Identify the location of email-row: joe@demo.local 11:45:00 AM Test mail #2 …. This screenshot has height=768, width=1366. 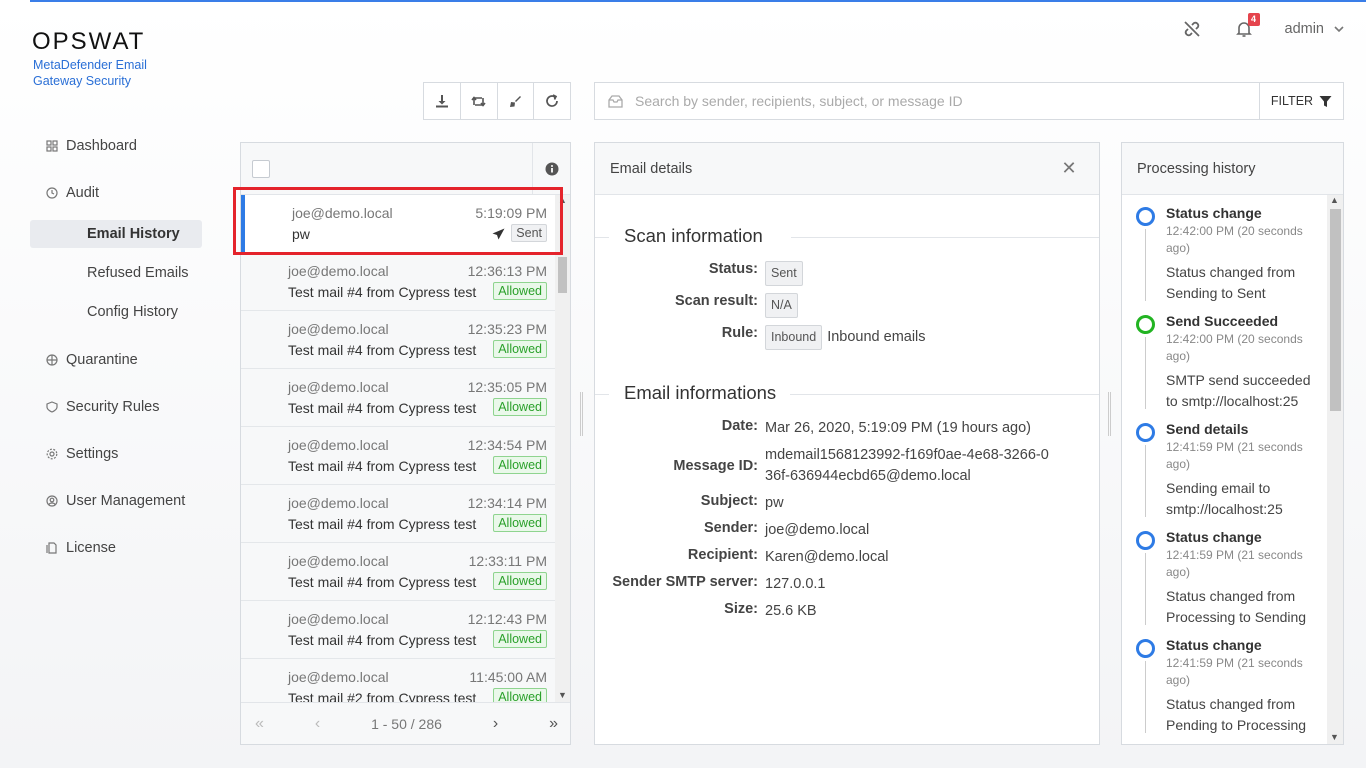
(398, 680).